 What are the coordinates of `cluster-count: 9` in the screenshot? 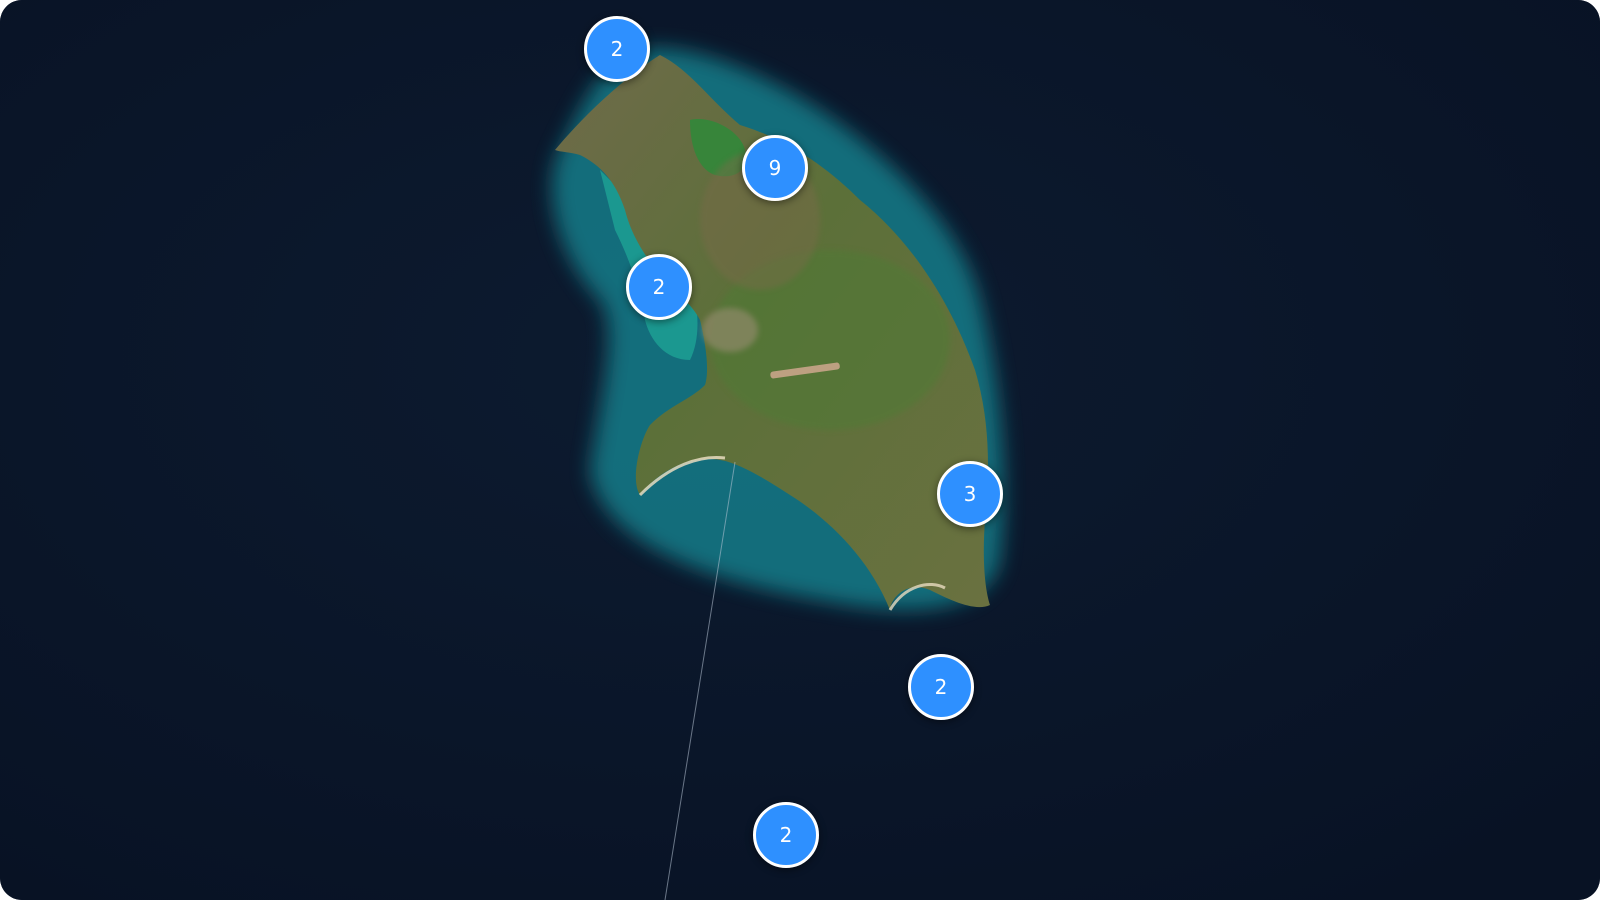 It's located at (775, 168).